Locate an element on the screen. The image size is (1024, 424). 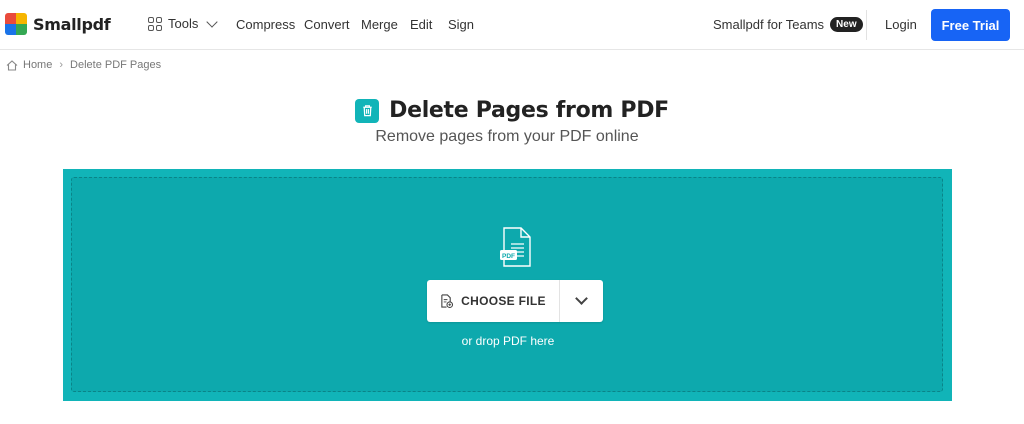
header-divider is located at coordinates (866, 25).